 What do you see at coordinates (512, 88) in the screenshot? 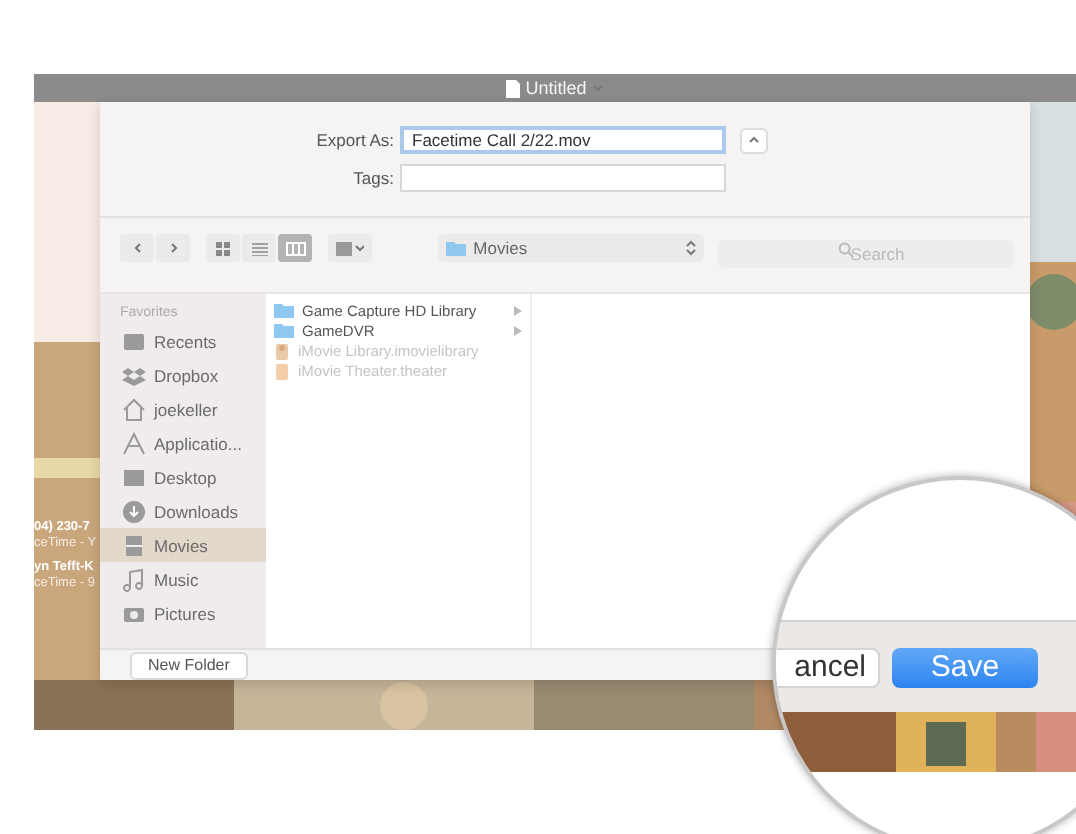
I see `document-icon` at bounding box center [512, 88].